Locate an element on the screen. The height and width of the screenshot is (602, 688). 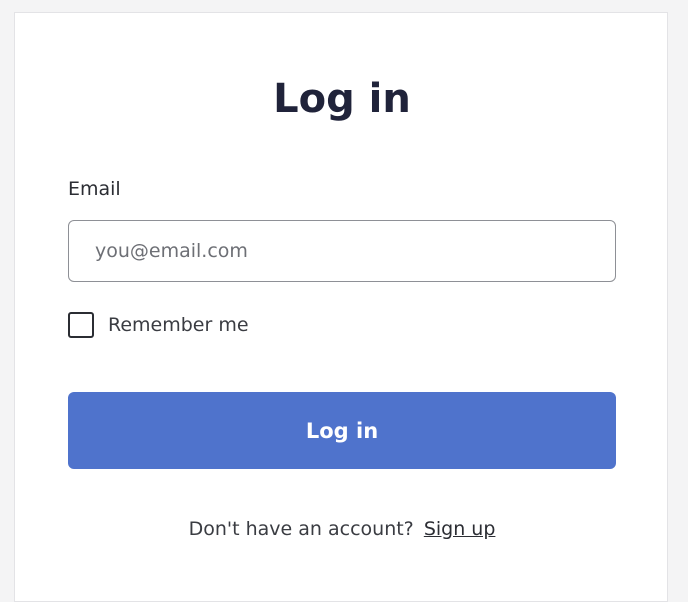
remember-me-label: Remember me is located at coordinates (178, 325).